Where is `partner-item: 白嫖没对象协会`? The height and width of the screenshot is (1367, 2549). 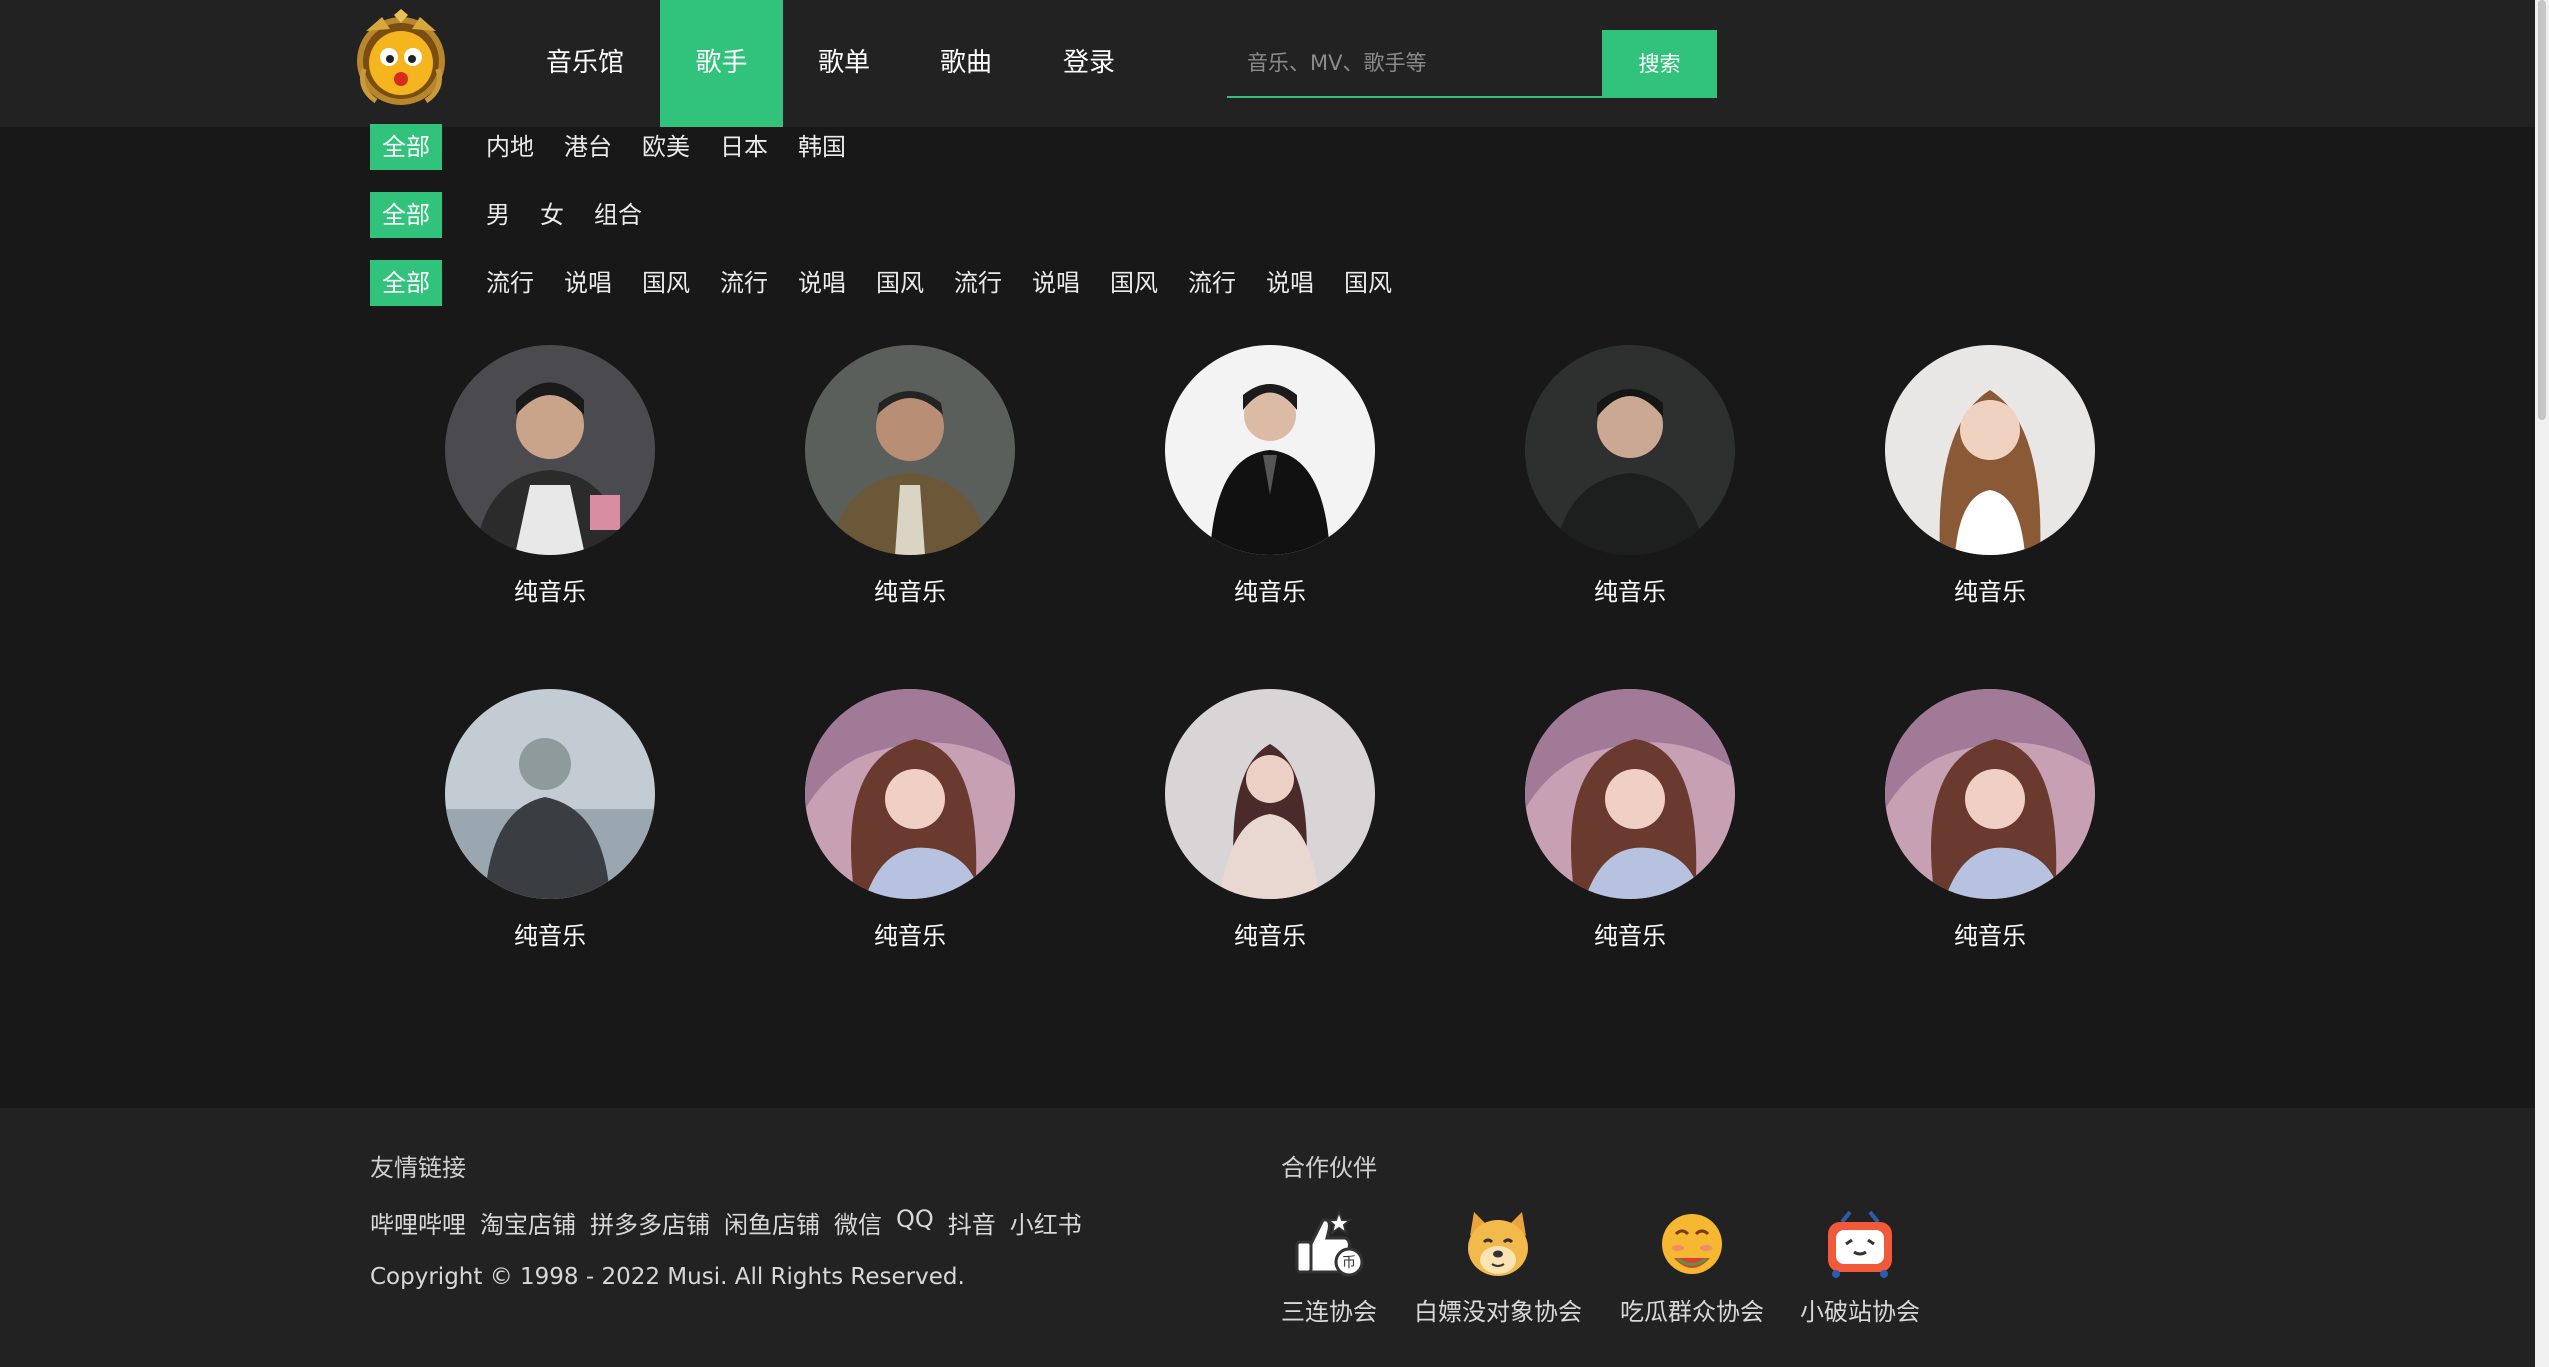
partner-item: 白嫖没对象协会 is located at coordinates (1498, 1267).